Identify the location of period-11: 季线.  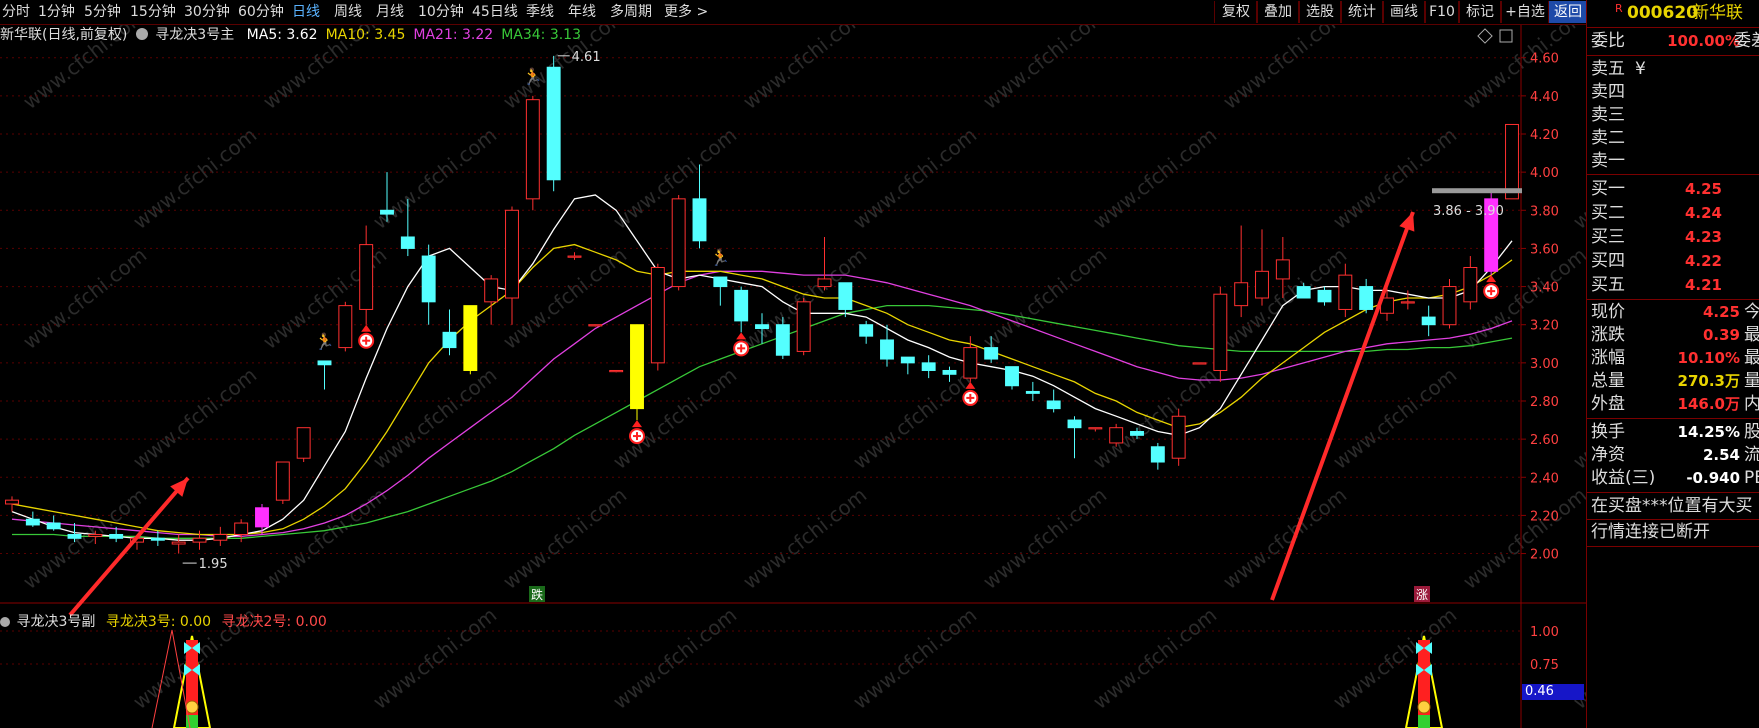
(540, 12).